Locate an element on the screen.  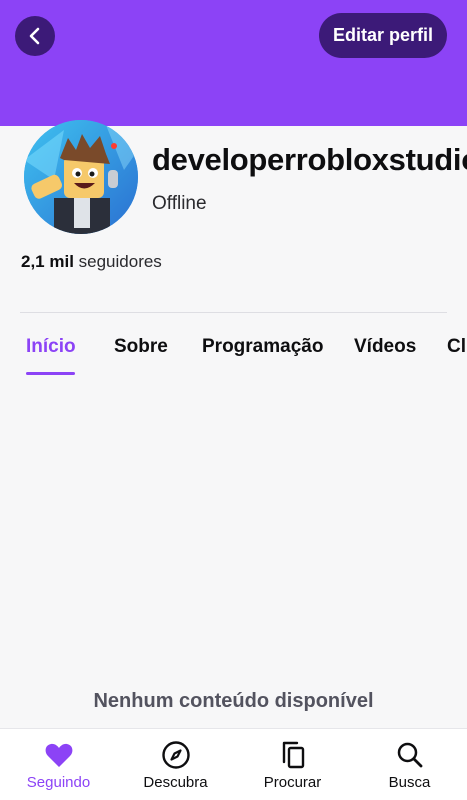
copy-icon is located at coordinates (293, 755).